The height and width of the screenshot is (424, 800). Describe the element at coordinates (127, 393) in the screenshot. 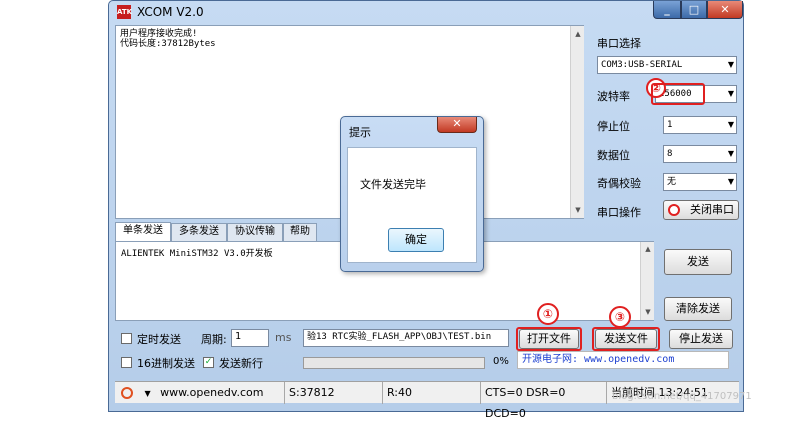

I see `record-icon` at that location.